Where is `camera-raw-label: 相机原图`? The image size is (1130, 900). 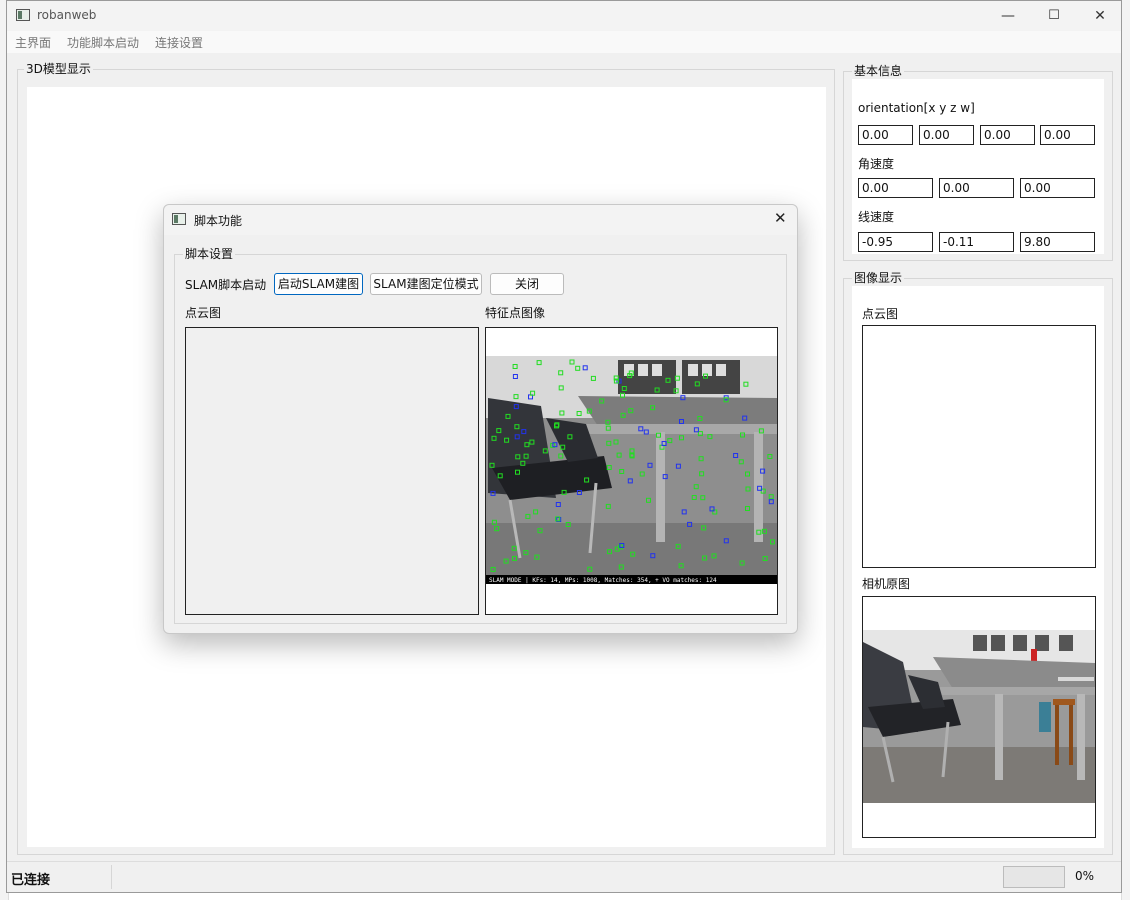 camera-raw-label: 相机原图 is located at coordinates (886, 584).